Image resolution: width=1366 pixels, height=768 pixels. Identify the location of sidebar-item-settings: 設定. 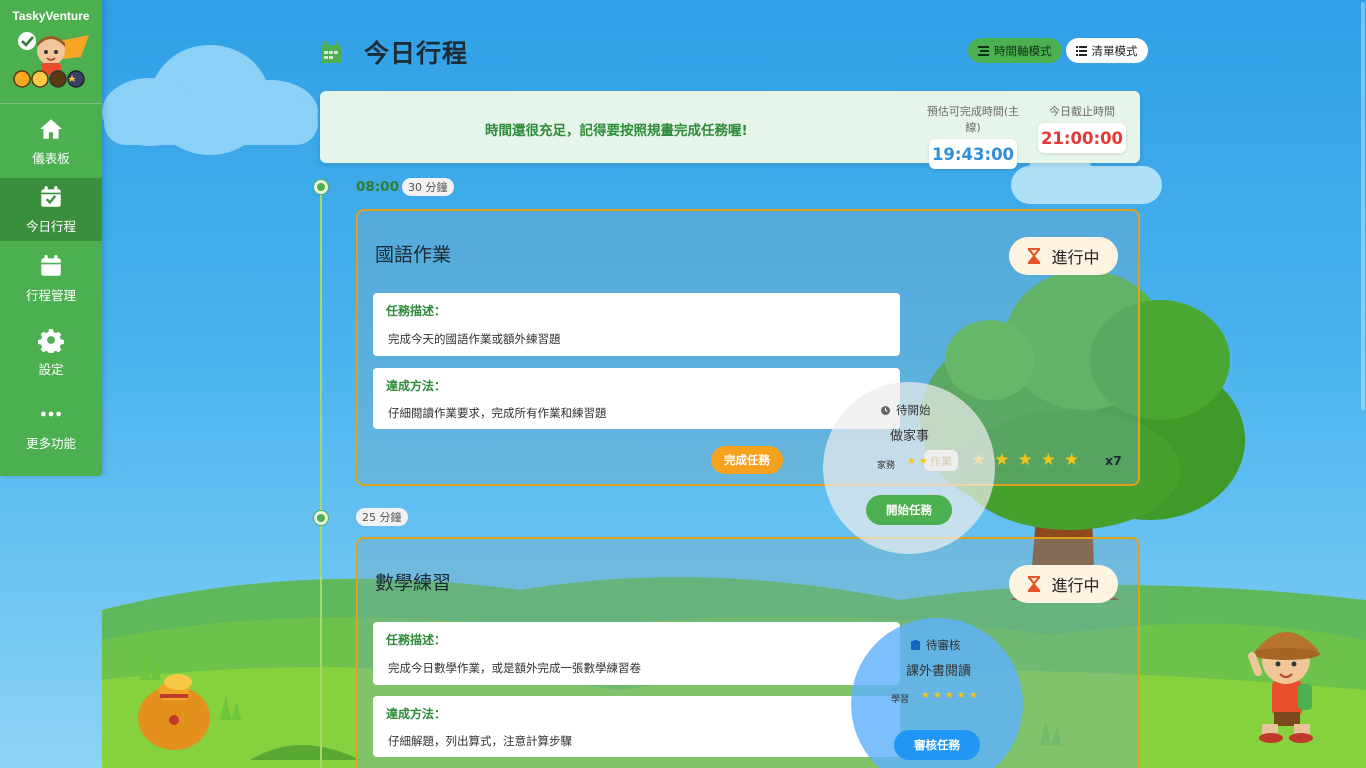
(51, 352).